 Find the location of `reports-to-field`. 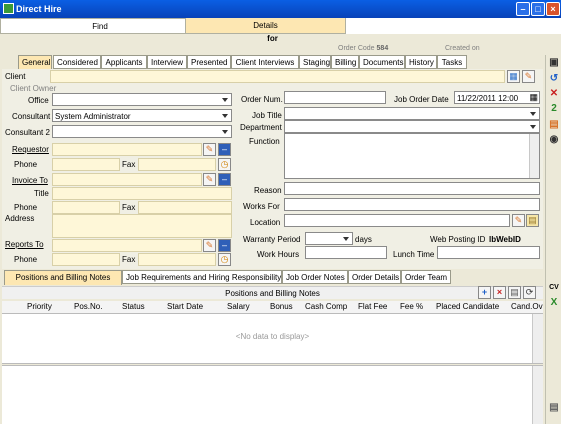

reports-to-field is located at coordinates (127, 245).